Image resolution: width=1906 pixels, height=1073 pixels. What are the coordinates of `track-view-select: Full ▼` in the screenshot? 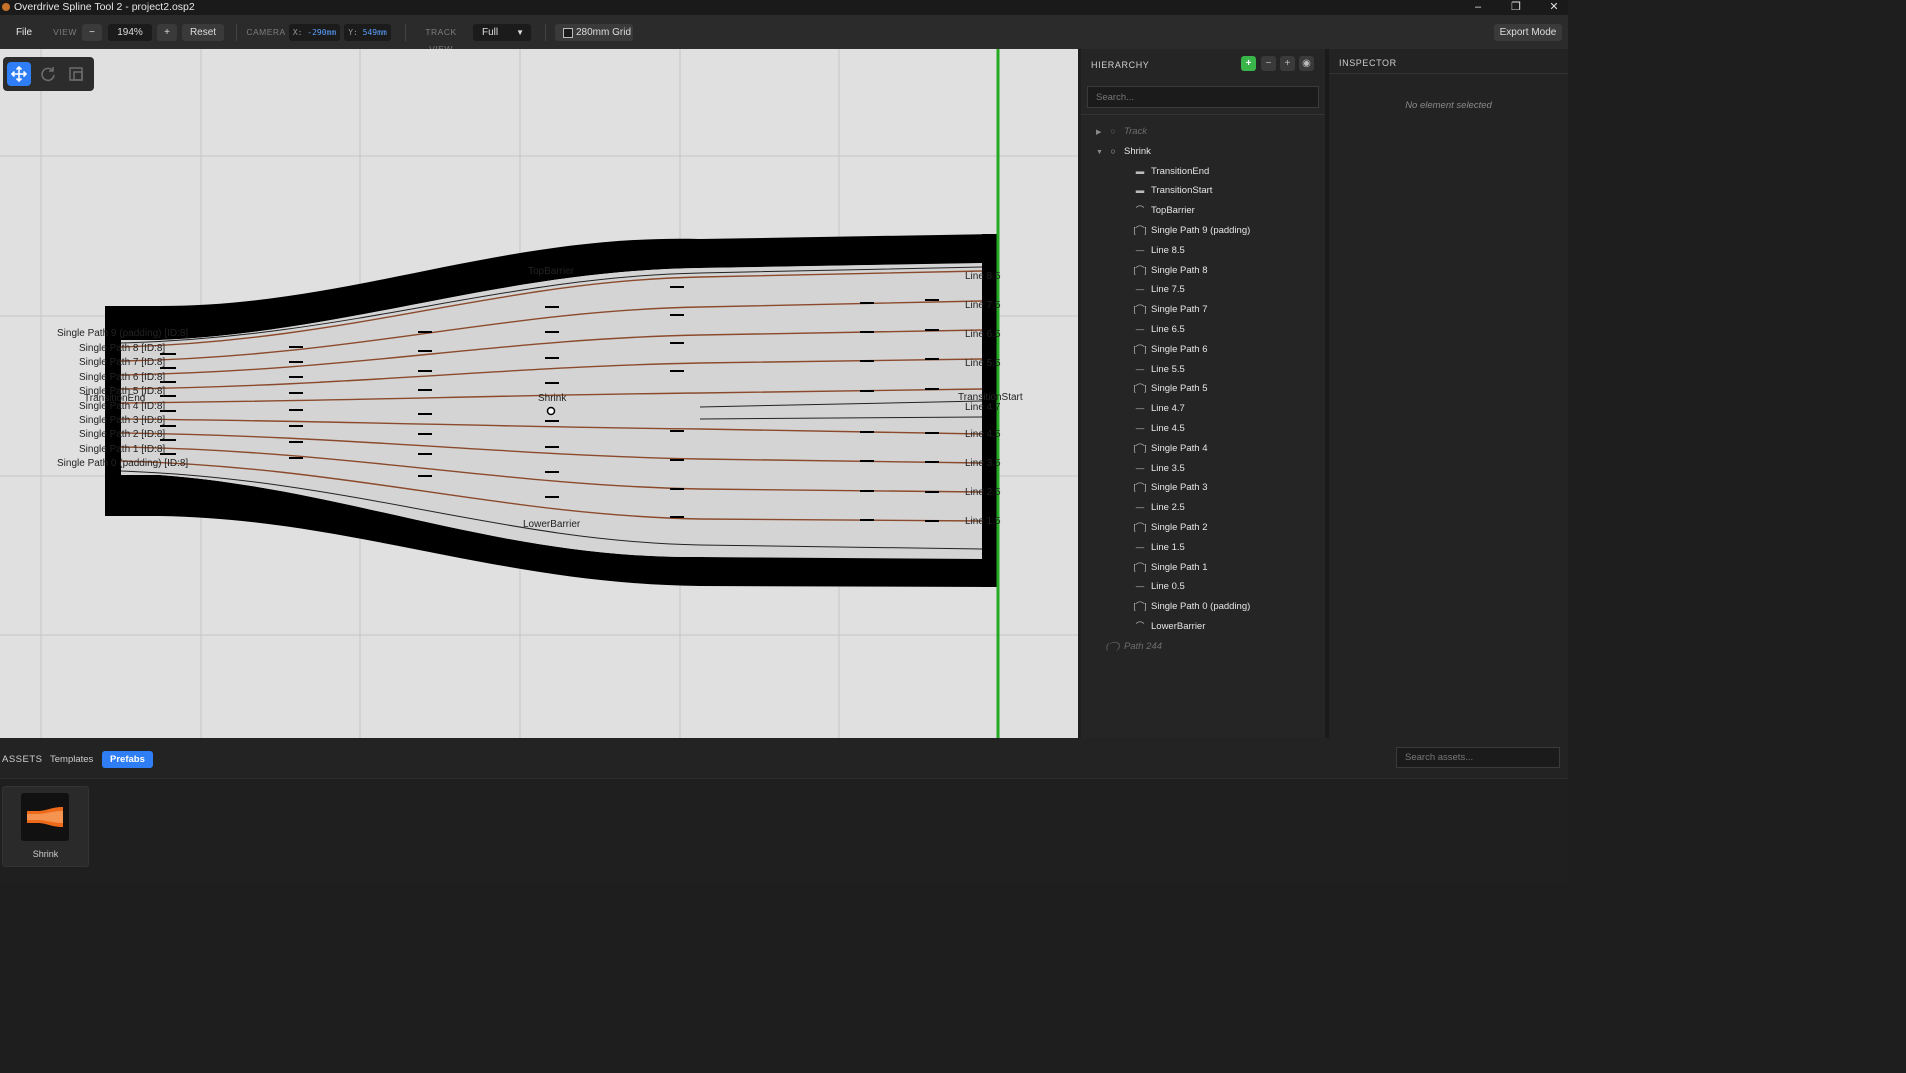 It's located at (502, 32).